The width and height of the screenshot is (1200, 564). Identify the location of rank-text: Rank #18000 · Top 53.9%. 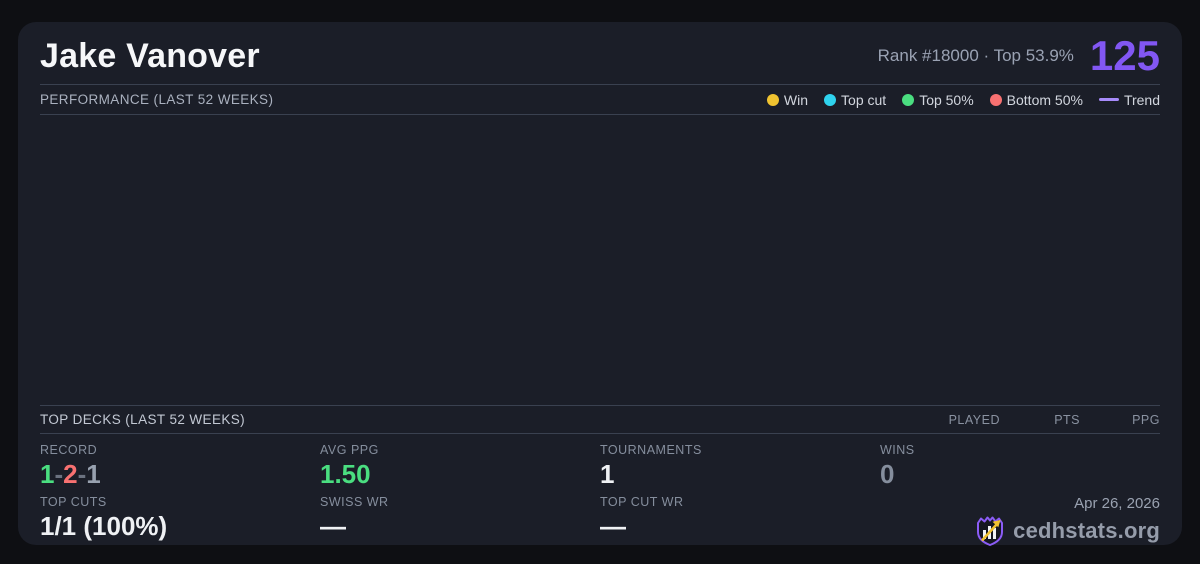
(975, 55).